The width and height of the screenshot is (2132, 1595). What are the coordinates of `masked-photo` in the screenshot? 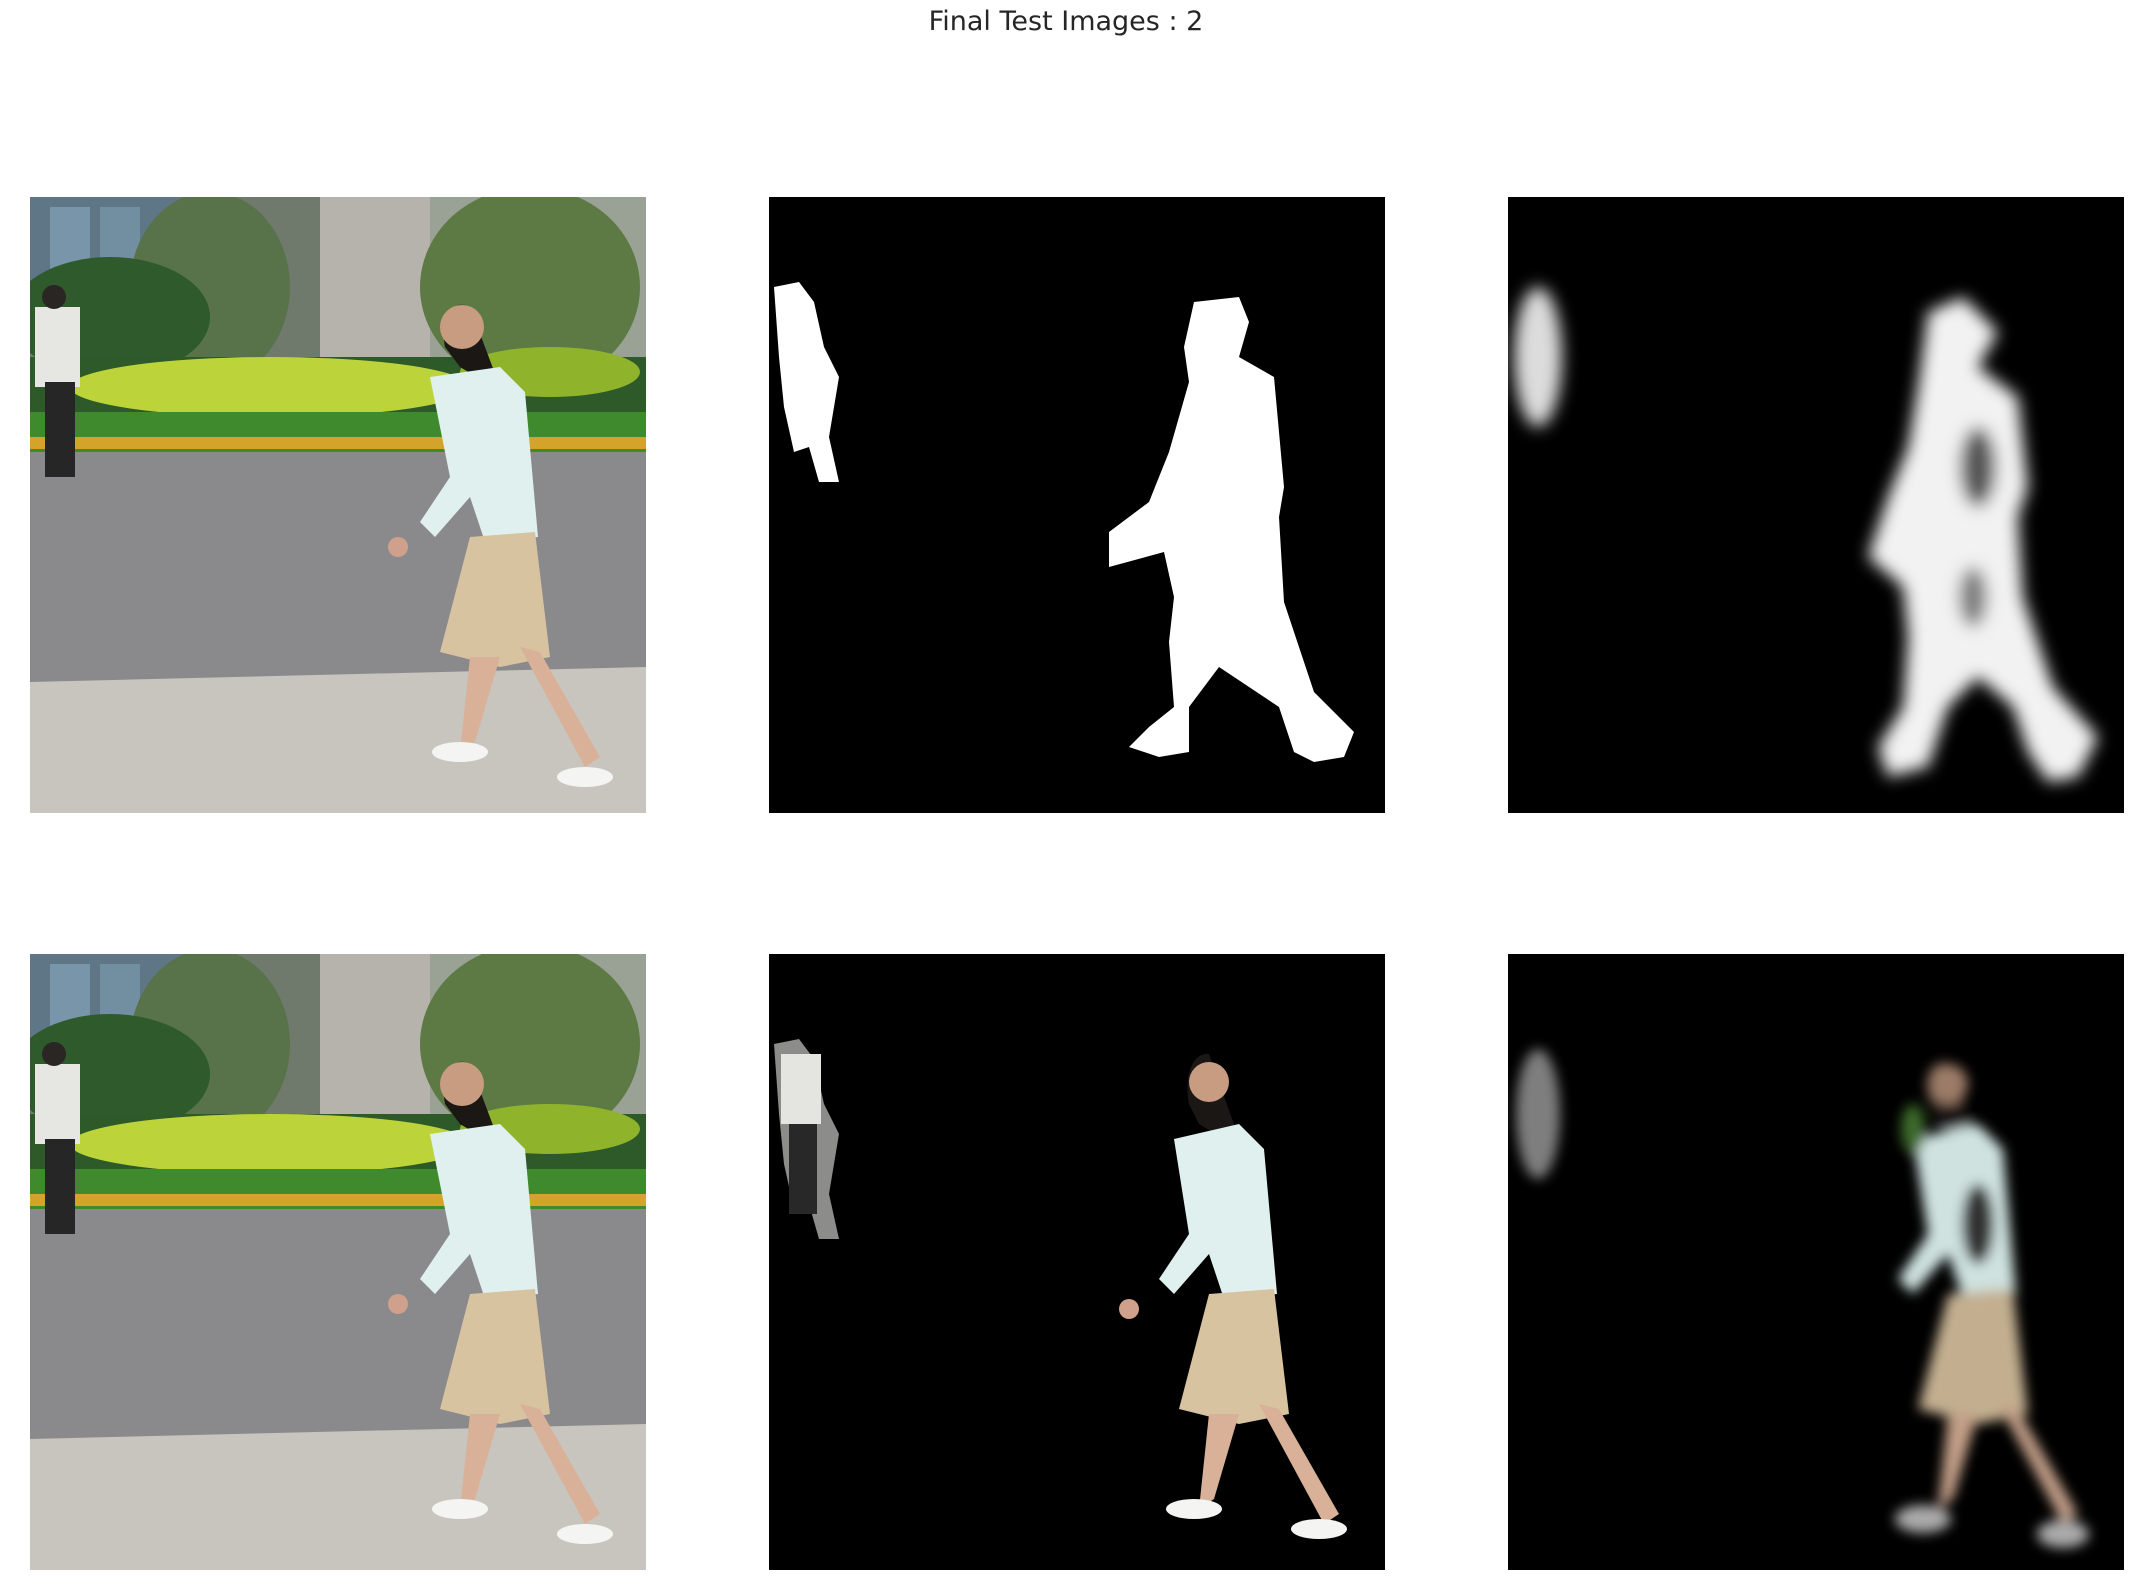 It's located at (1077, 1262).